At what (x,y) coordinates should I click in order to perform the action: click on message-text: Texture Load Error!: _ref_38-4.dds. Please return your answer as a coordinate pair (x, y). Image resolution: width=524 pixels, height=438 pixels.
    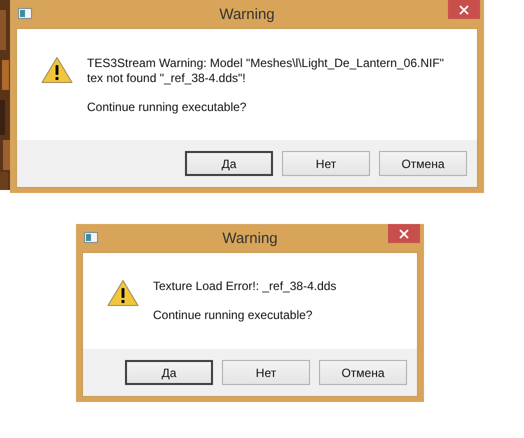
    Looking at the image, I should click on (244, 286).